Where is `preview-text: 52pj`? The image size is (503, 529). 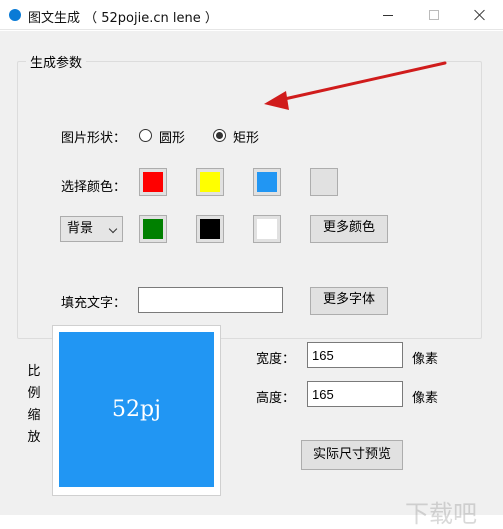
preview-text: 52pj is located at coordinates (136, 409).